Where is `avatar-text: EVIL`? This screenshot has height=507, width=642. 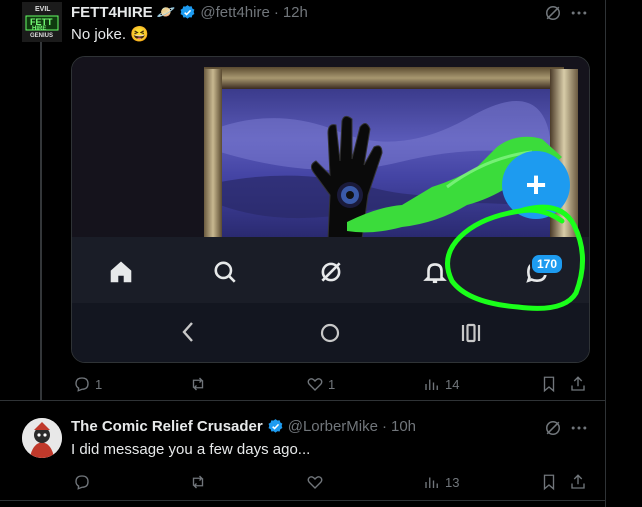 avatar-text: EVIL is located at coordinates (43, 9).